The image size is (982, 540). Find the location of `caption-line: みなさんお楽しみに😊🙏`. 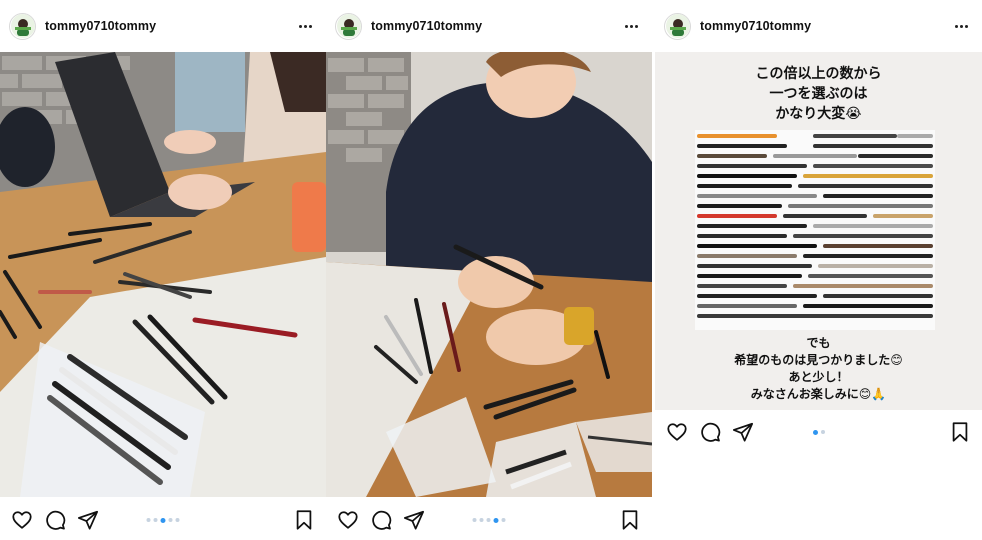

caption-line: みなさんお楽しみに😊🙏 is located at coordinates (818, 394).